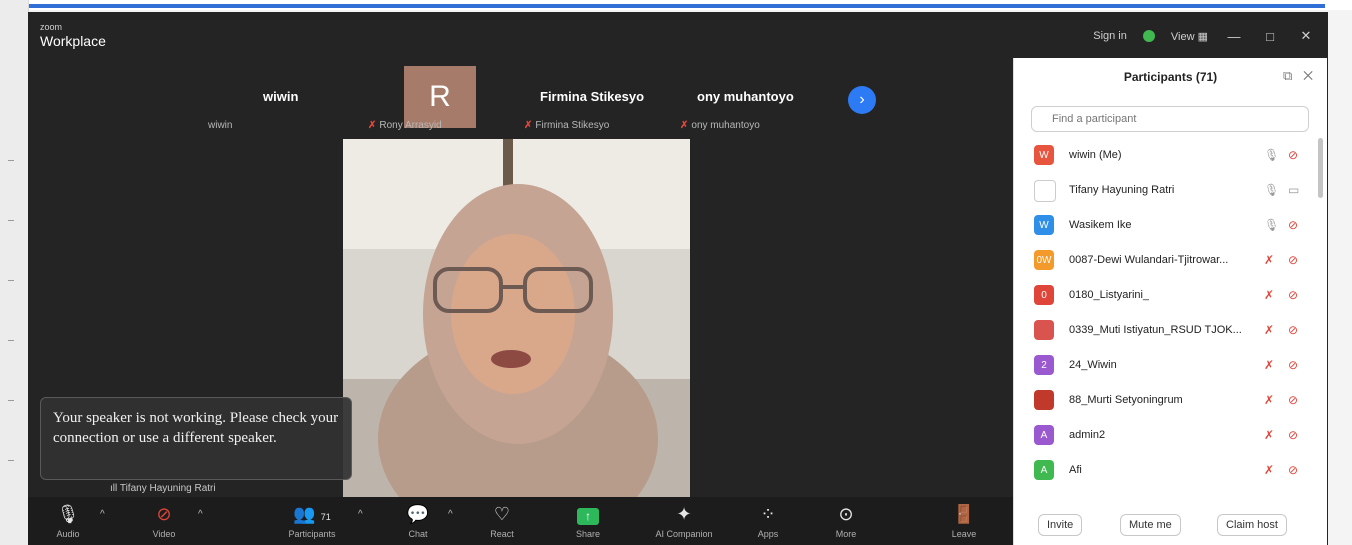  I want to click on participants-button: 👥 71 Participants, so click(312, 520).